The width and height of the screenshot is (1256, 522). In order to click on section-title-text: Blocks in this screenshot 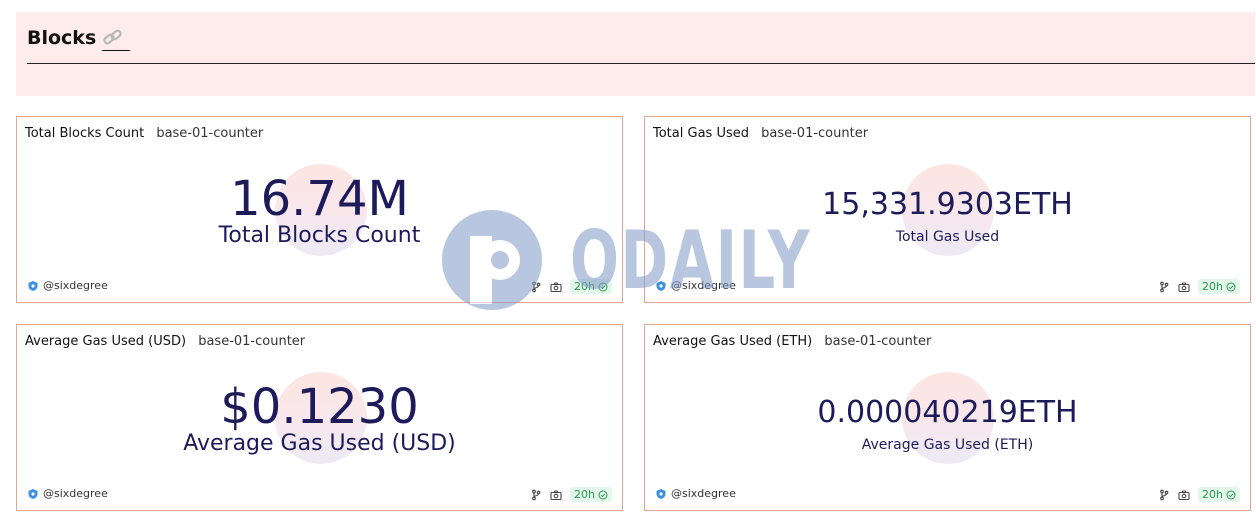, I will do `click(62, 37)`.